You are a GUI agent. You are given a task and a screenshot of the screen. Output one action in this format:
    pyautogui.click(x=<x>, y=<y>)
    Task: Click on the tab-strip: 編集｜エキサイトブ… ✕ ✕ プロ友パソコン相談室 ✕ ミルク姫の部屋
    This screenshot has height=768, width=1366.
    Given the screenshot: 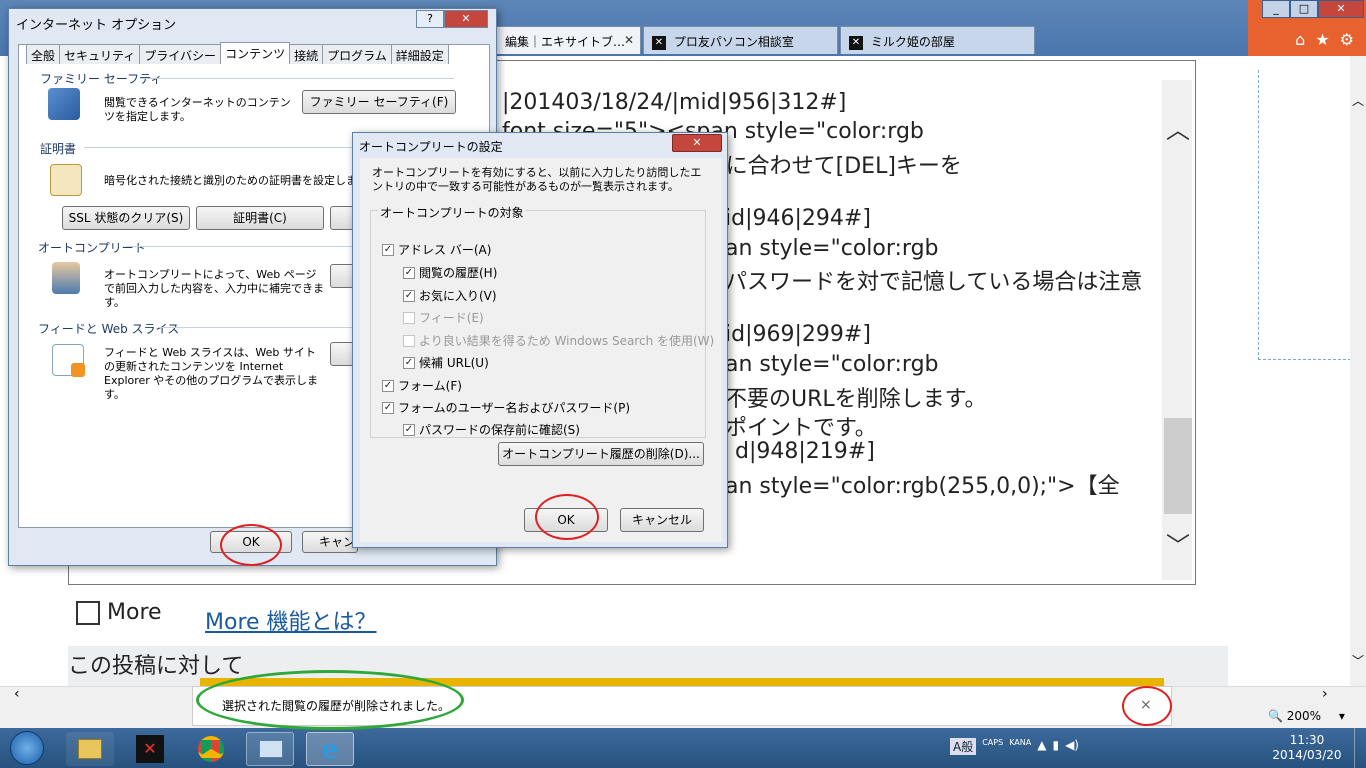 What is the action you would take?
    pyautogui.click(x=766, y=40)
    